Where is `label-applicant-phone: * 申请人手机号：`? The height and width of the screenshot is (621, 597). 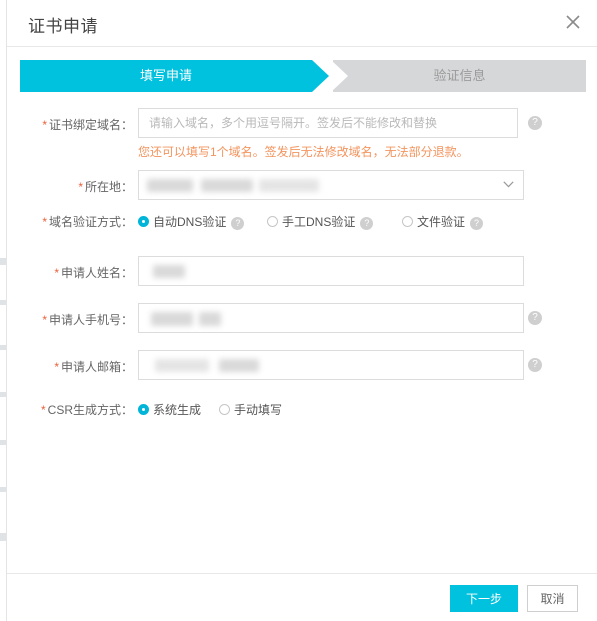
label-applicant-phone: * 申请人手机号： is located at coordinates (87, 320).